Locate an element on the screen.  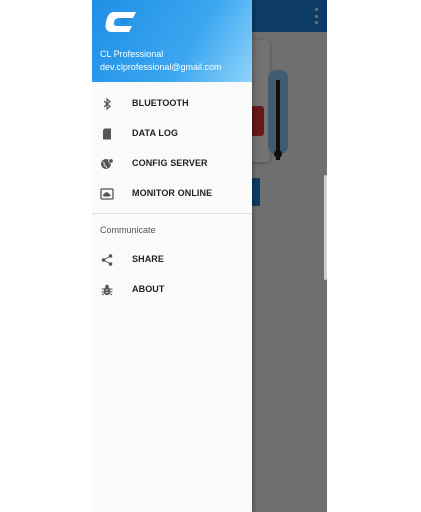
menu-item-data-log: DATA LOG is located at coordinates (172, 134).